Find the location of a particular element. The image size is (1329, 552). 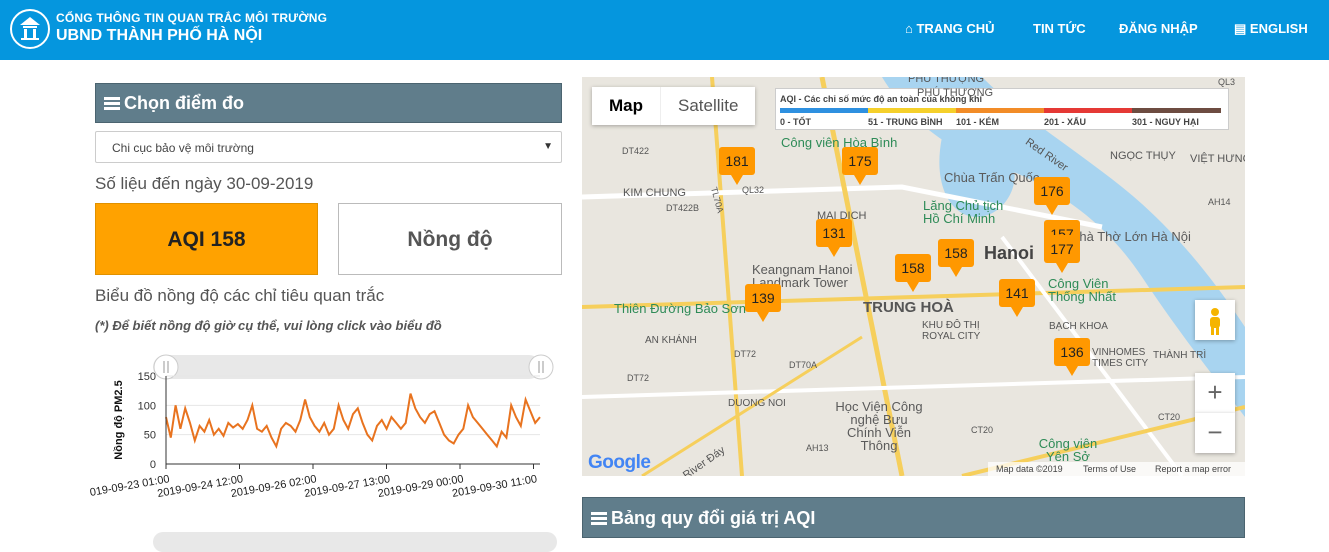

concentration-button: Nồng độ is located at coordinates (450, 239).